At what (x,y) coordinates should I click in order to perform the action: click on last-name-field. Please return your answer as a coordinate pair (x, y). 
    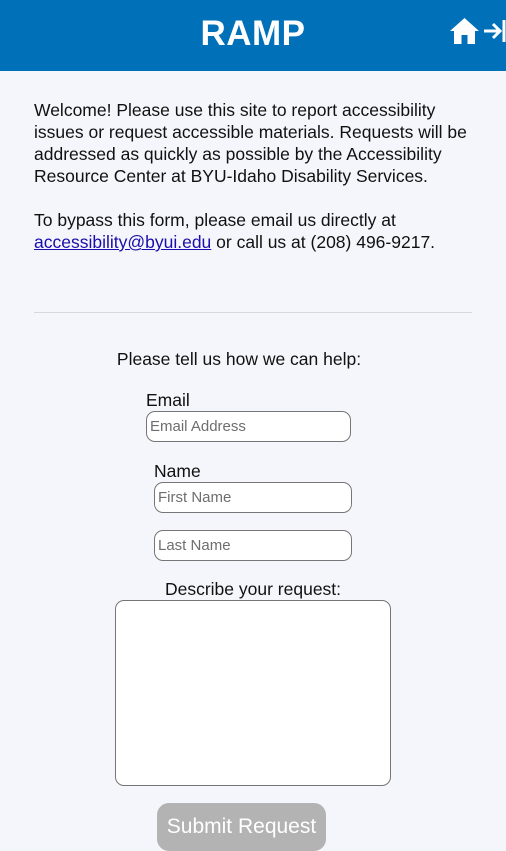
    Looking at the image, I should click on (253, 545).